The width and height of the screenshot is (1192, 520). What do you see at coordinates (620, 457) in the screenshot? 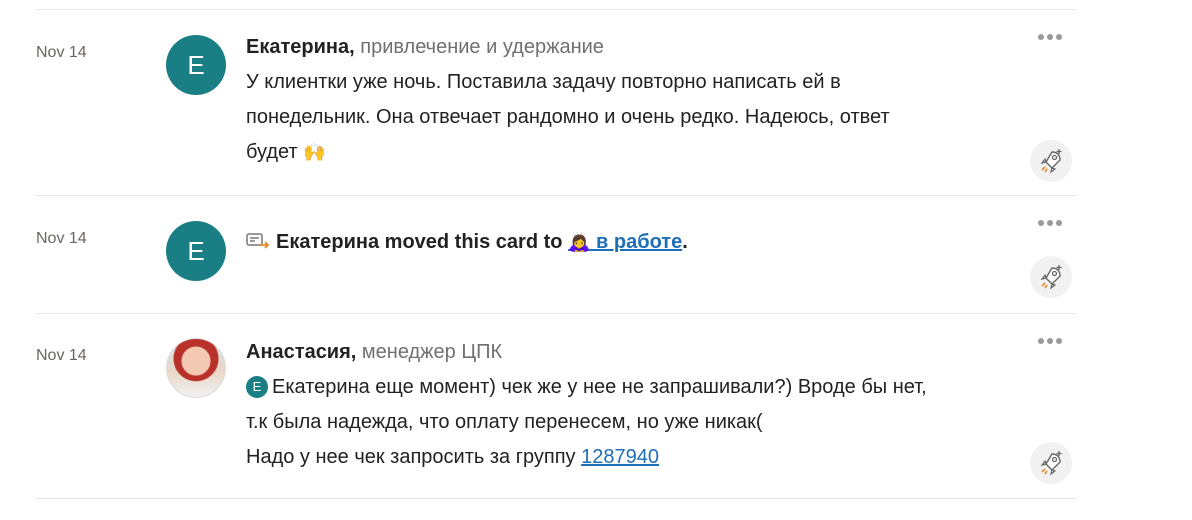
I see `group-link: 1287940` at bounding box center [620, 457].